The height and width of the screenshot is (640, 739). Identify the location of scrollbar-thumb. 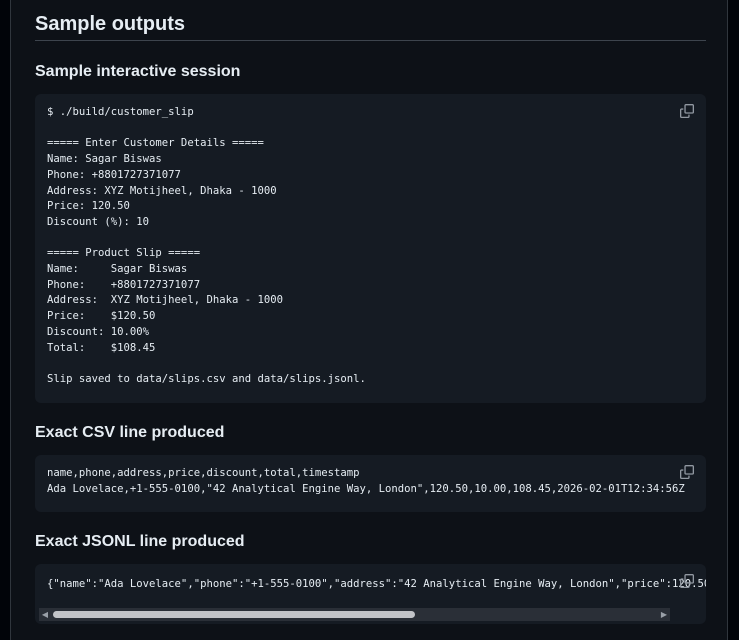
(234, 614).